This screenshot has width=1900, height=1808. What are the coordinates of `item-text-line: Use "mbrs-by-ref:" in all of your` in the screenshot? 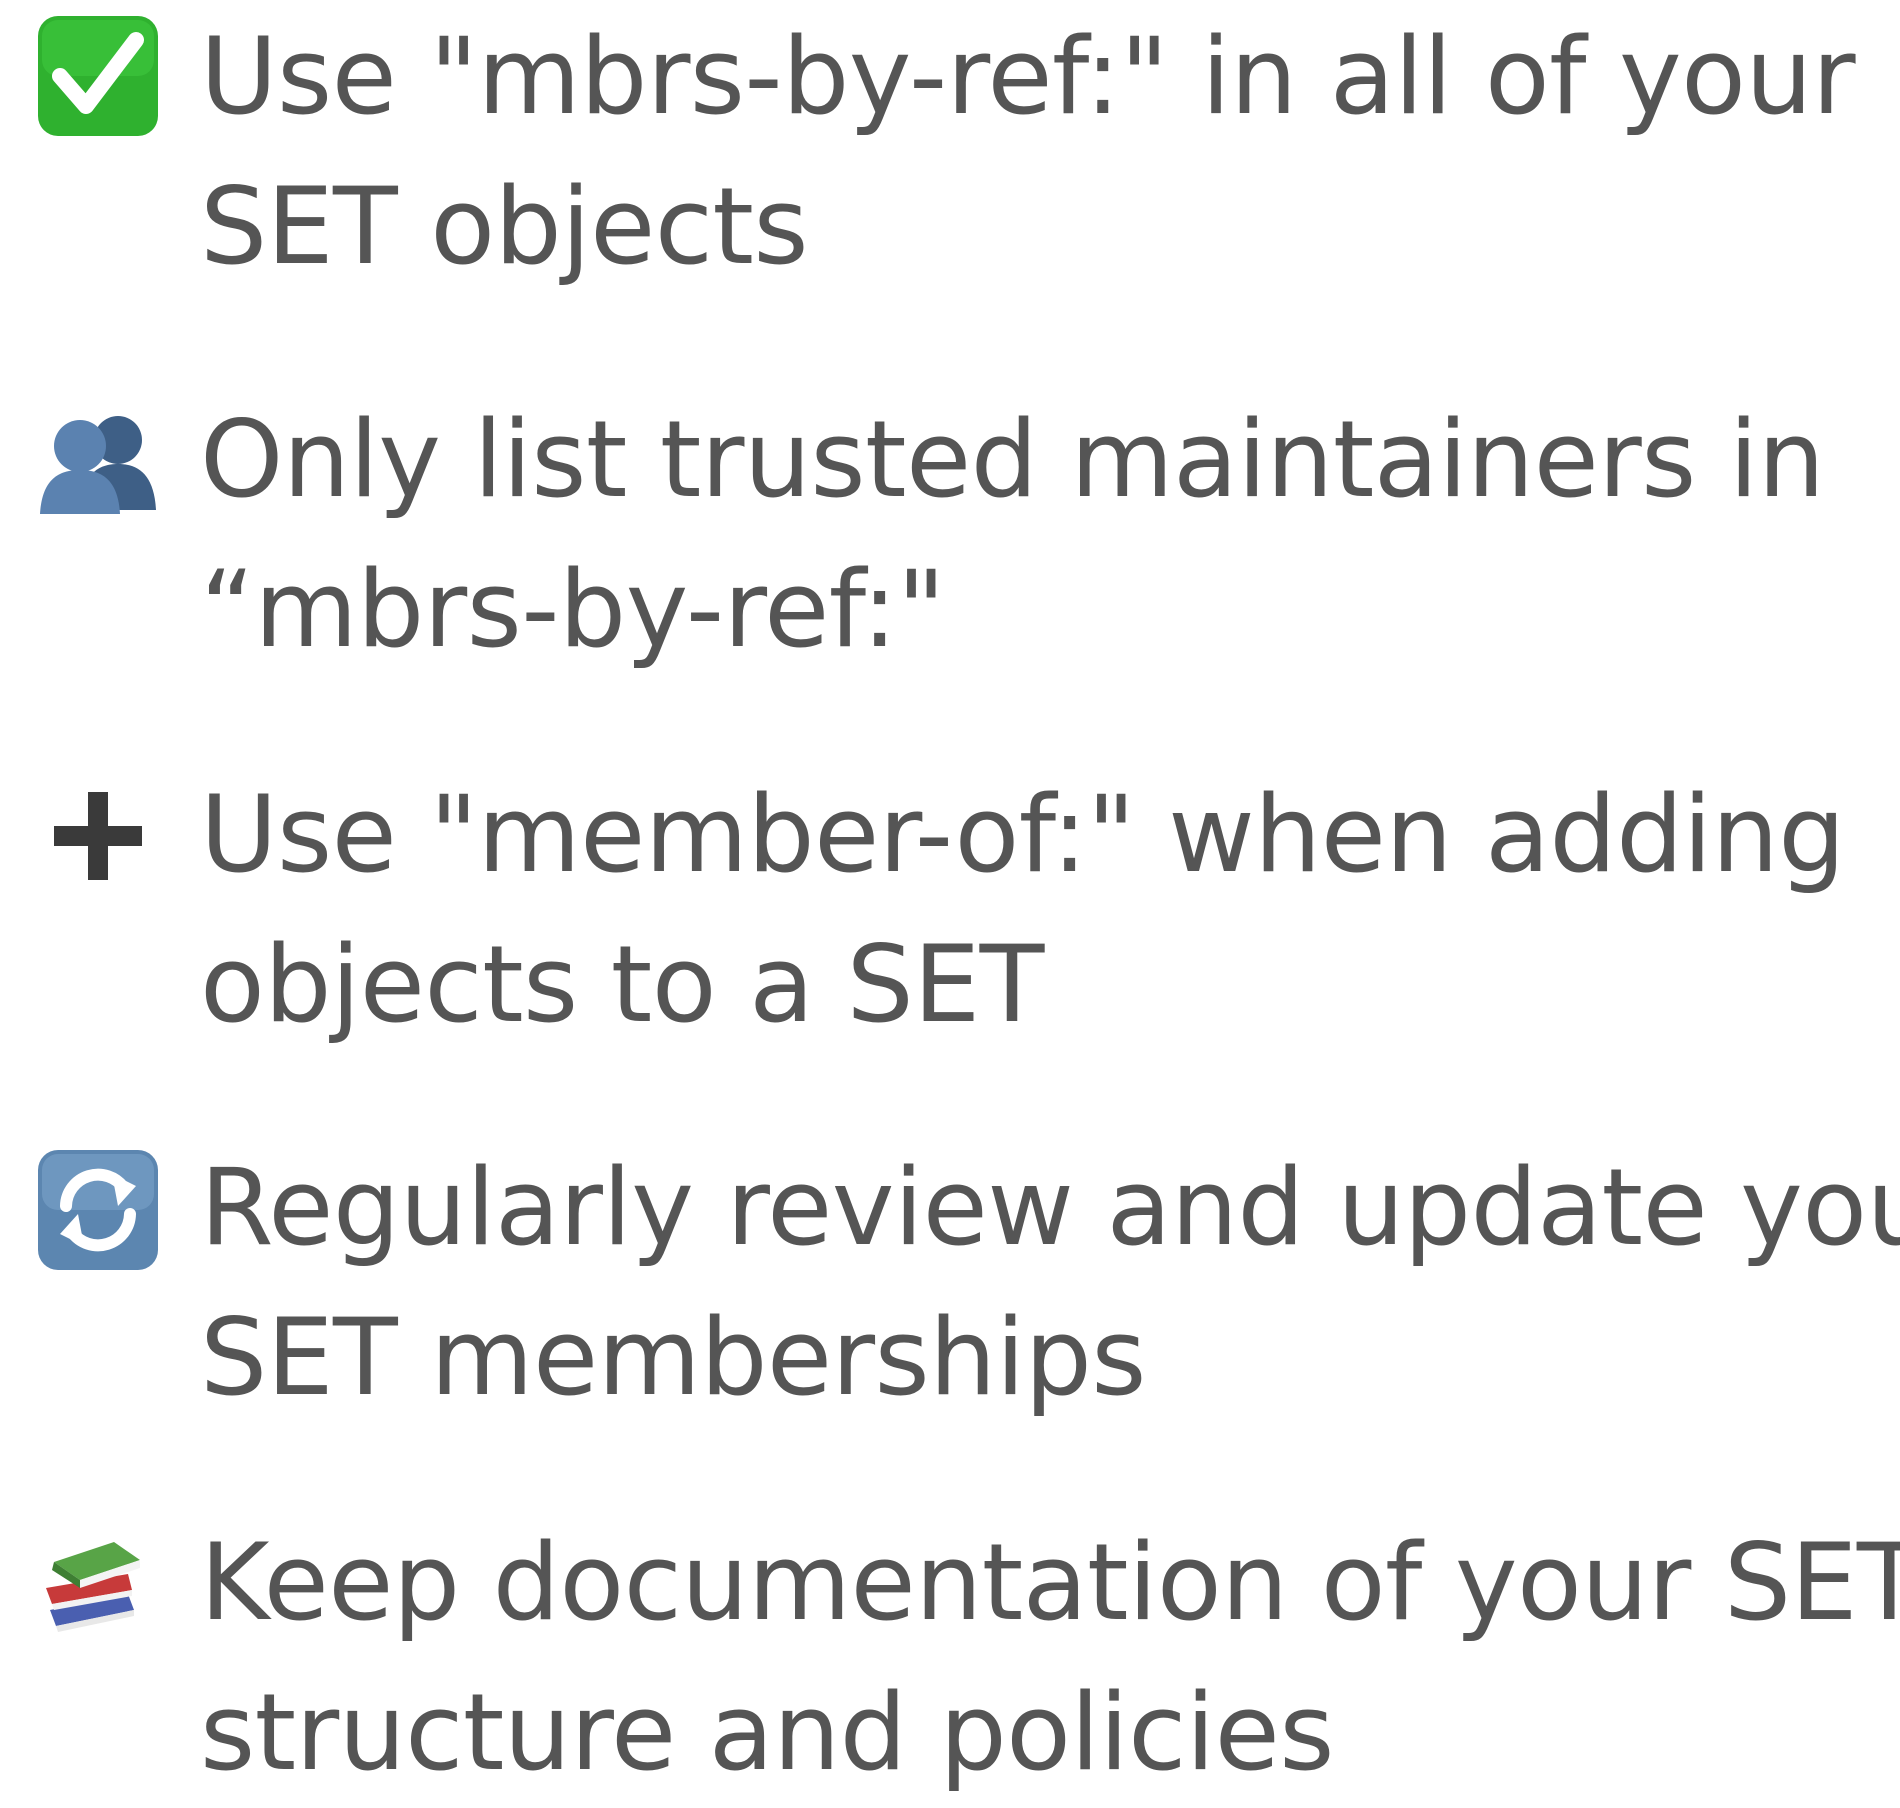 It's located at (1028, 76).